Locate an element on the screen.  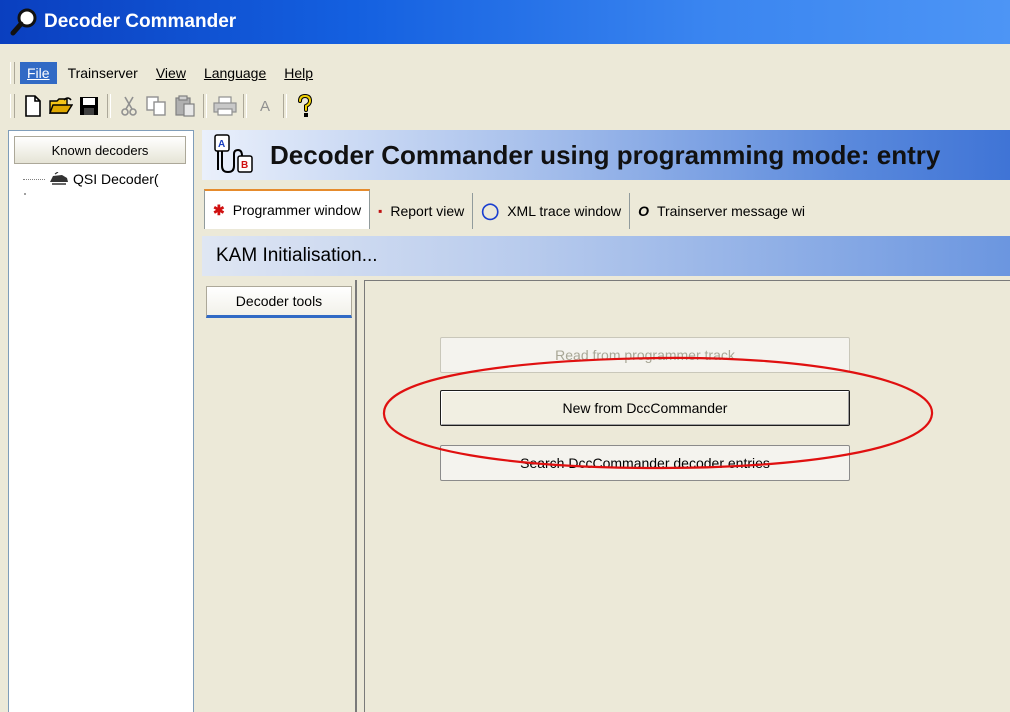
menu-bar: File Trainserver View Language Help is located at coordinates (505, 72).